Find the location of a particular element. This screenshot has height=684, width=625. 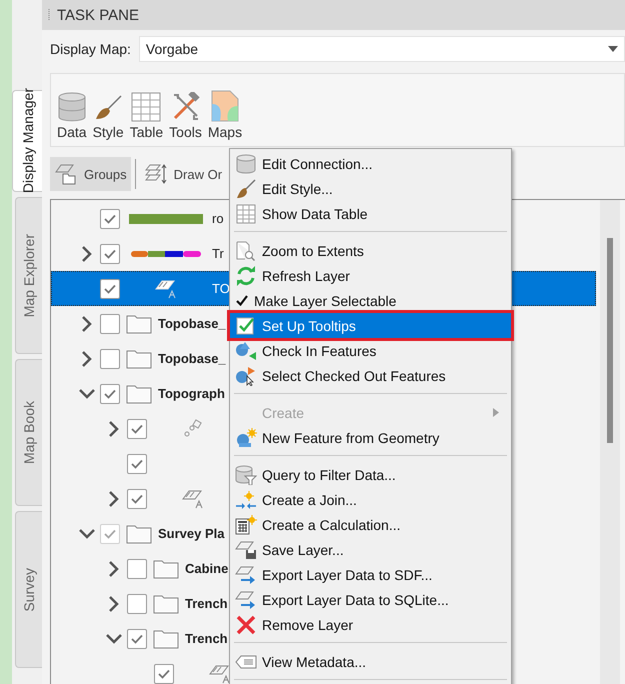

field-label: Display Map: is located at coordinates (90, 49).